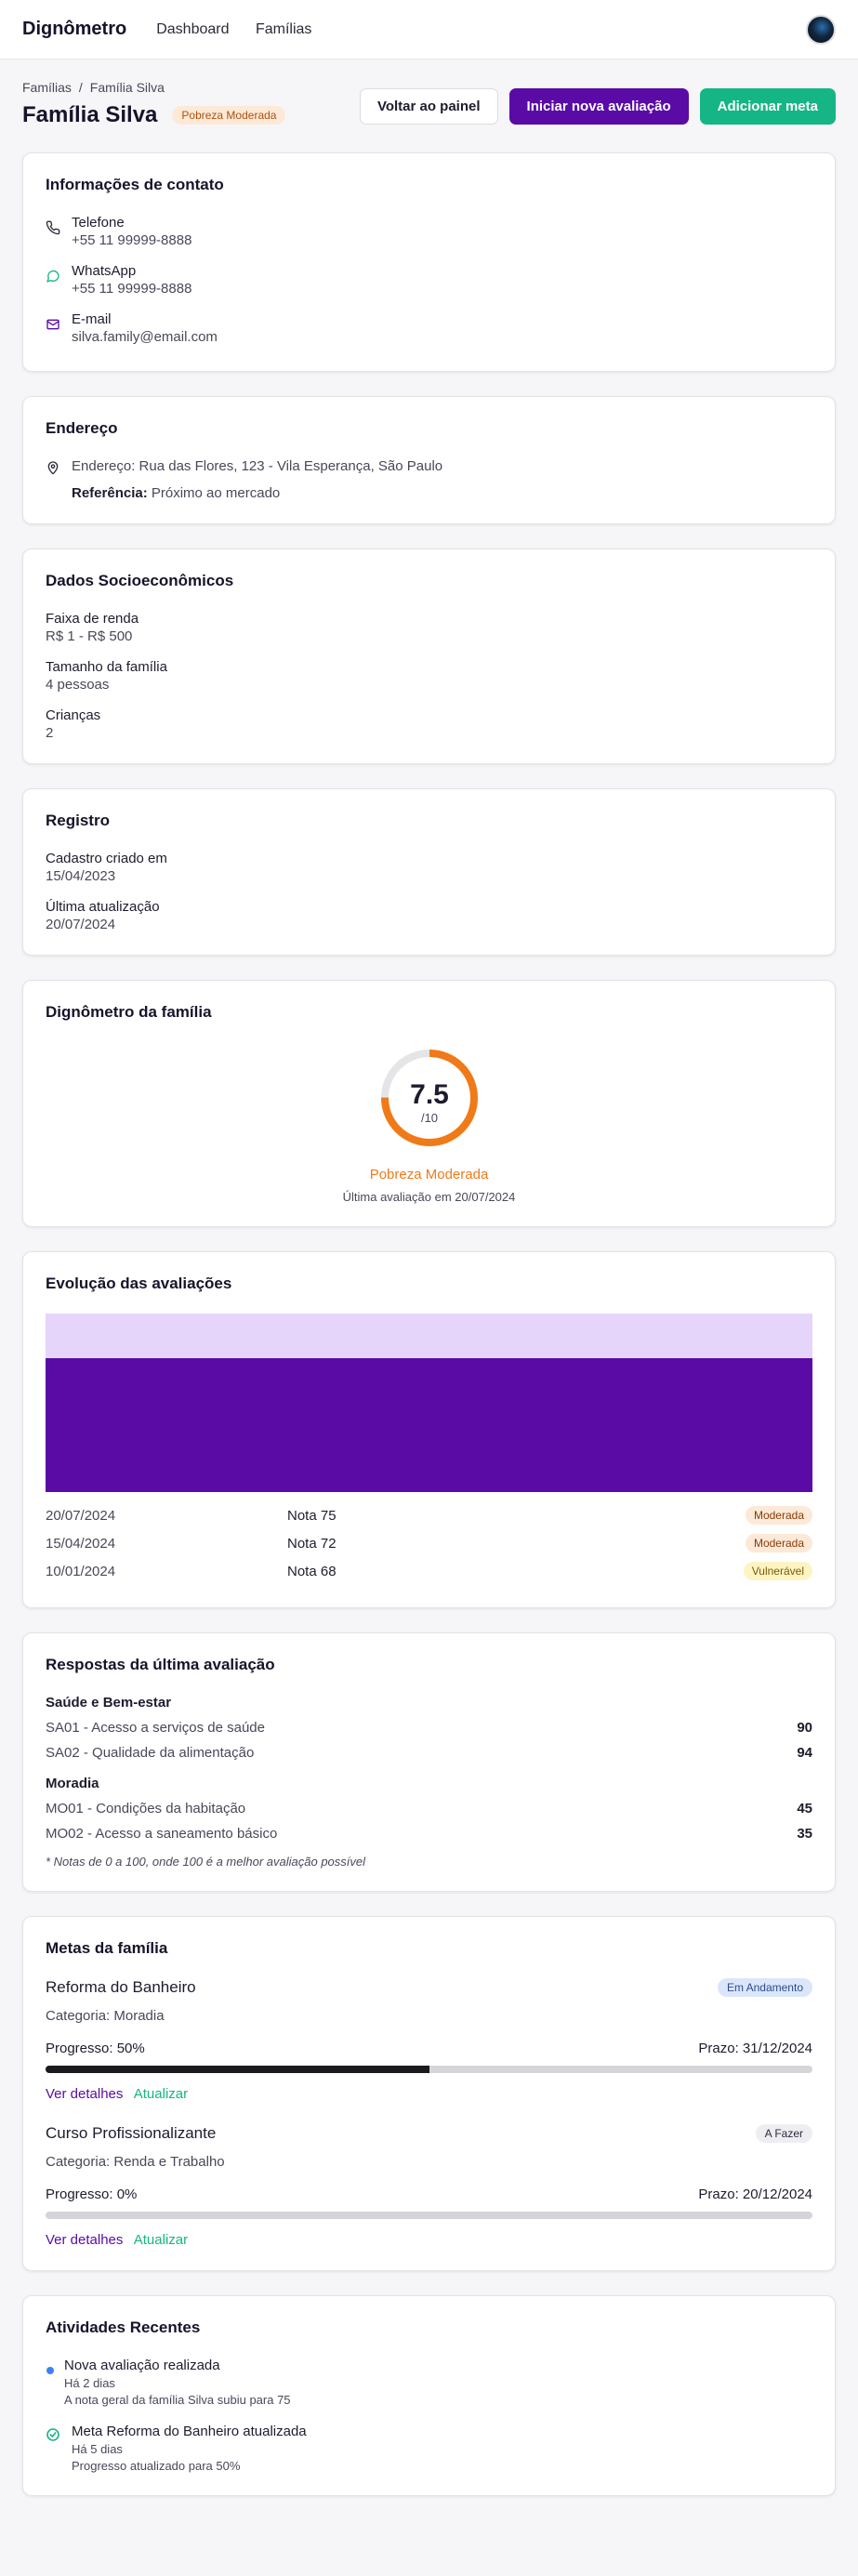  I want to click on evolution-title: Evolução das avaliações, so click(139, 1283).